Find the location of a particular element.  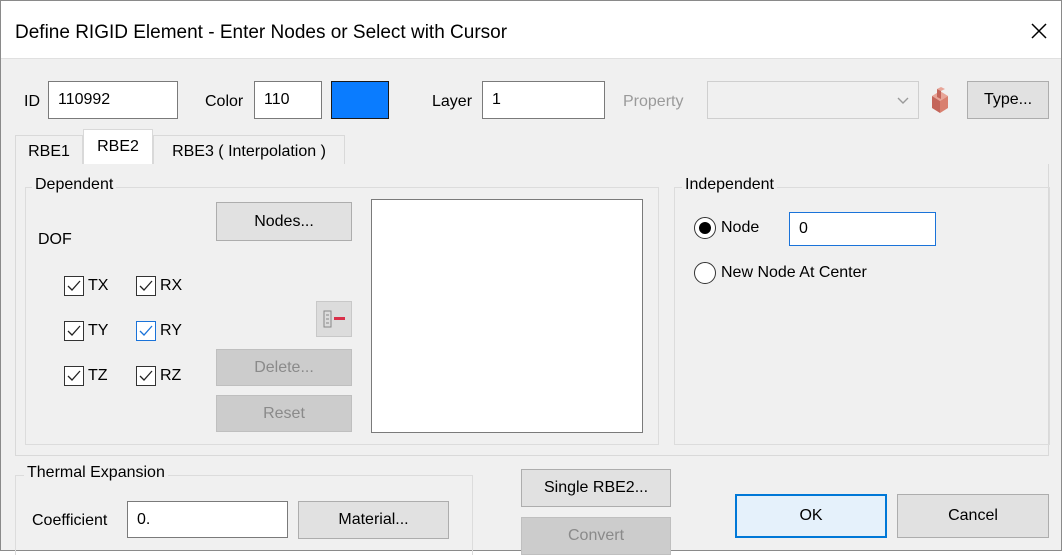

ry-label: RY is located at coordinates (171, 330).